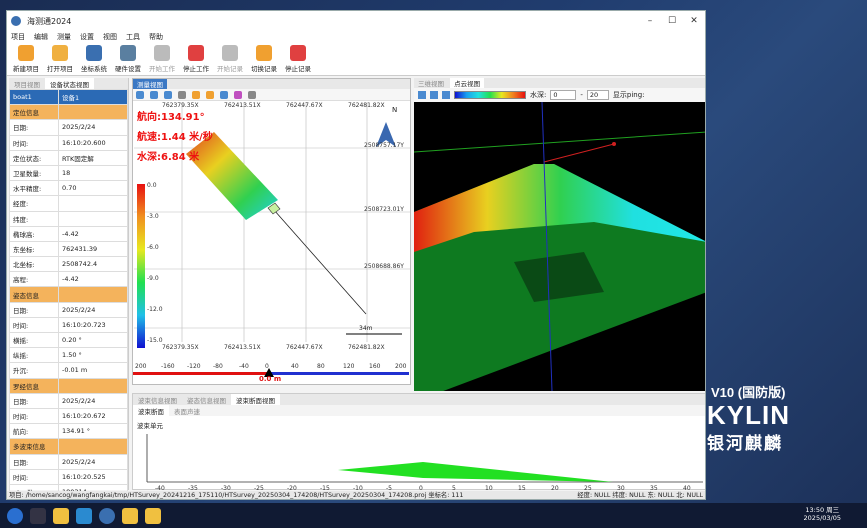 This screenshot has width=867, height=528. What do you see at coordinates (356, 21) in the screenshot?
I see `title-bar: 海测通2024 – ☐ ✕` at bounding box center [356, 21].